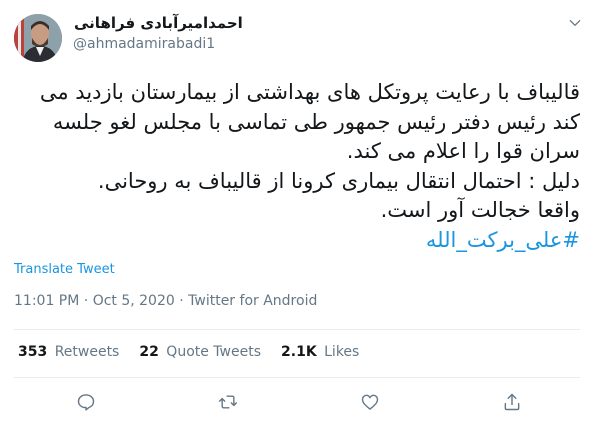  Describe the element at coordinates (149, 352) in the screenshot. I see `quote-tweets-count: 22` at that location.